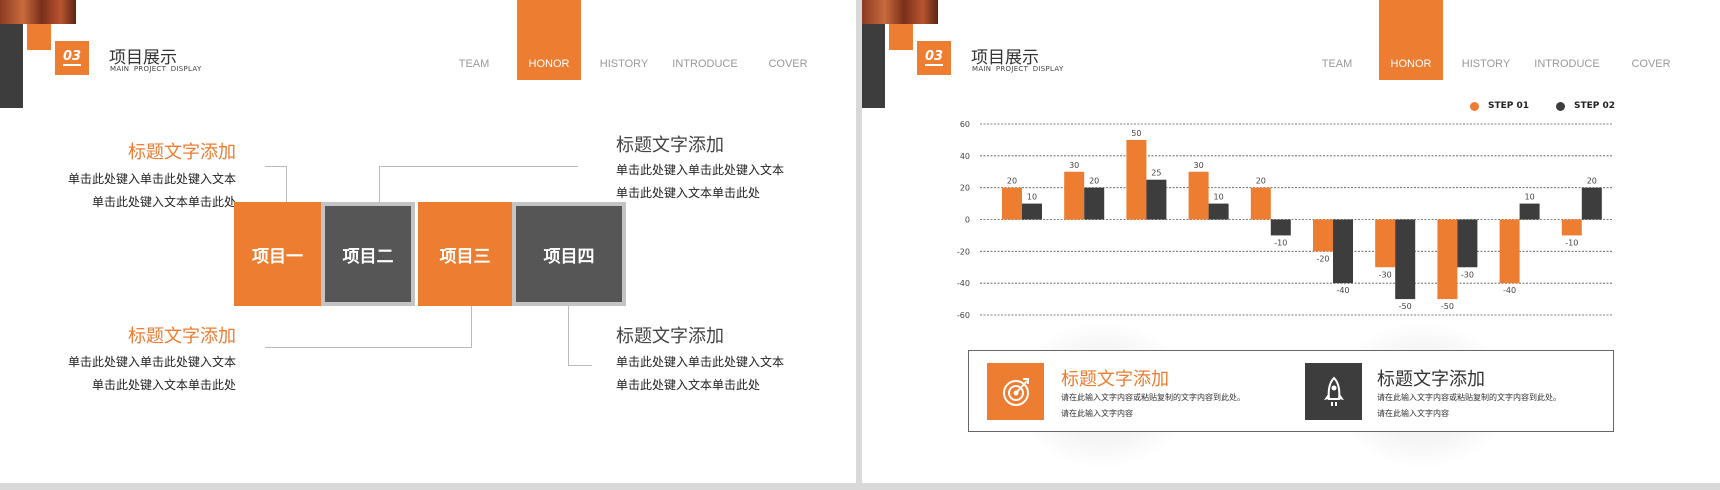 The width and height of the screenshot is (1720, 490). What do you see at coordinates (965, 124) in the screenshot?
I see `y-tick-label: 60` at bounding box center [965, 124].